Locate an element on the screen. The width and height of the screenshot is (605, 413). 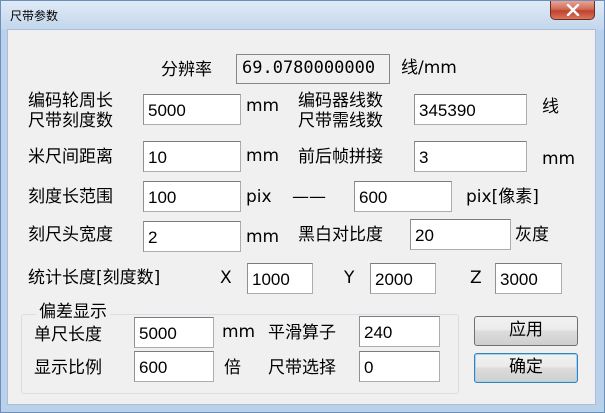
single-length-input is located at coordinates (174, 332).